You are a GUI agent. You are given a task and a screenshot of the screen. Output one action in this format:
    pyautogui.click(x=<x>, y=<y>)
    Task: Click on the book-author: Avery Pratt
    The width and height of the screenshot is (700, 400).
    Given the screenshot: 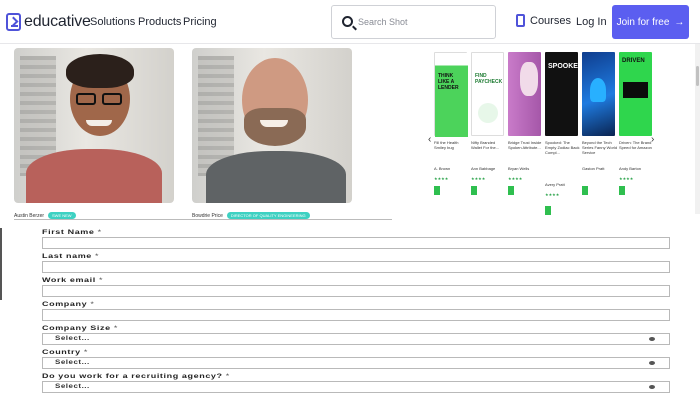 What is the action you would take?
    pyautogui.click(x=555, y=184)
    